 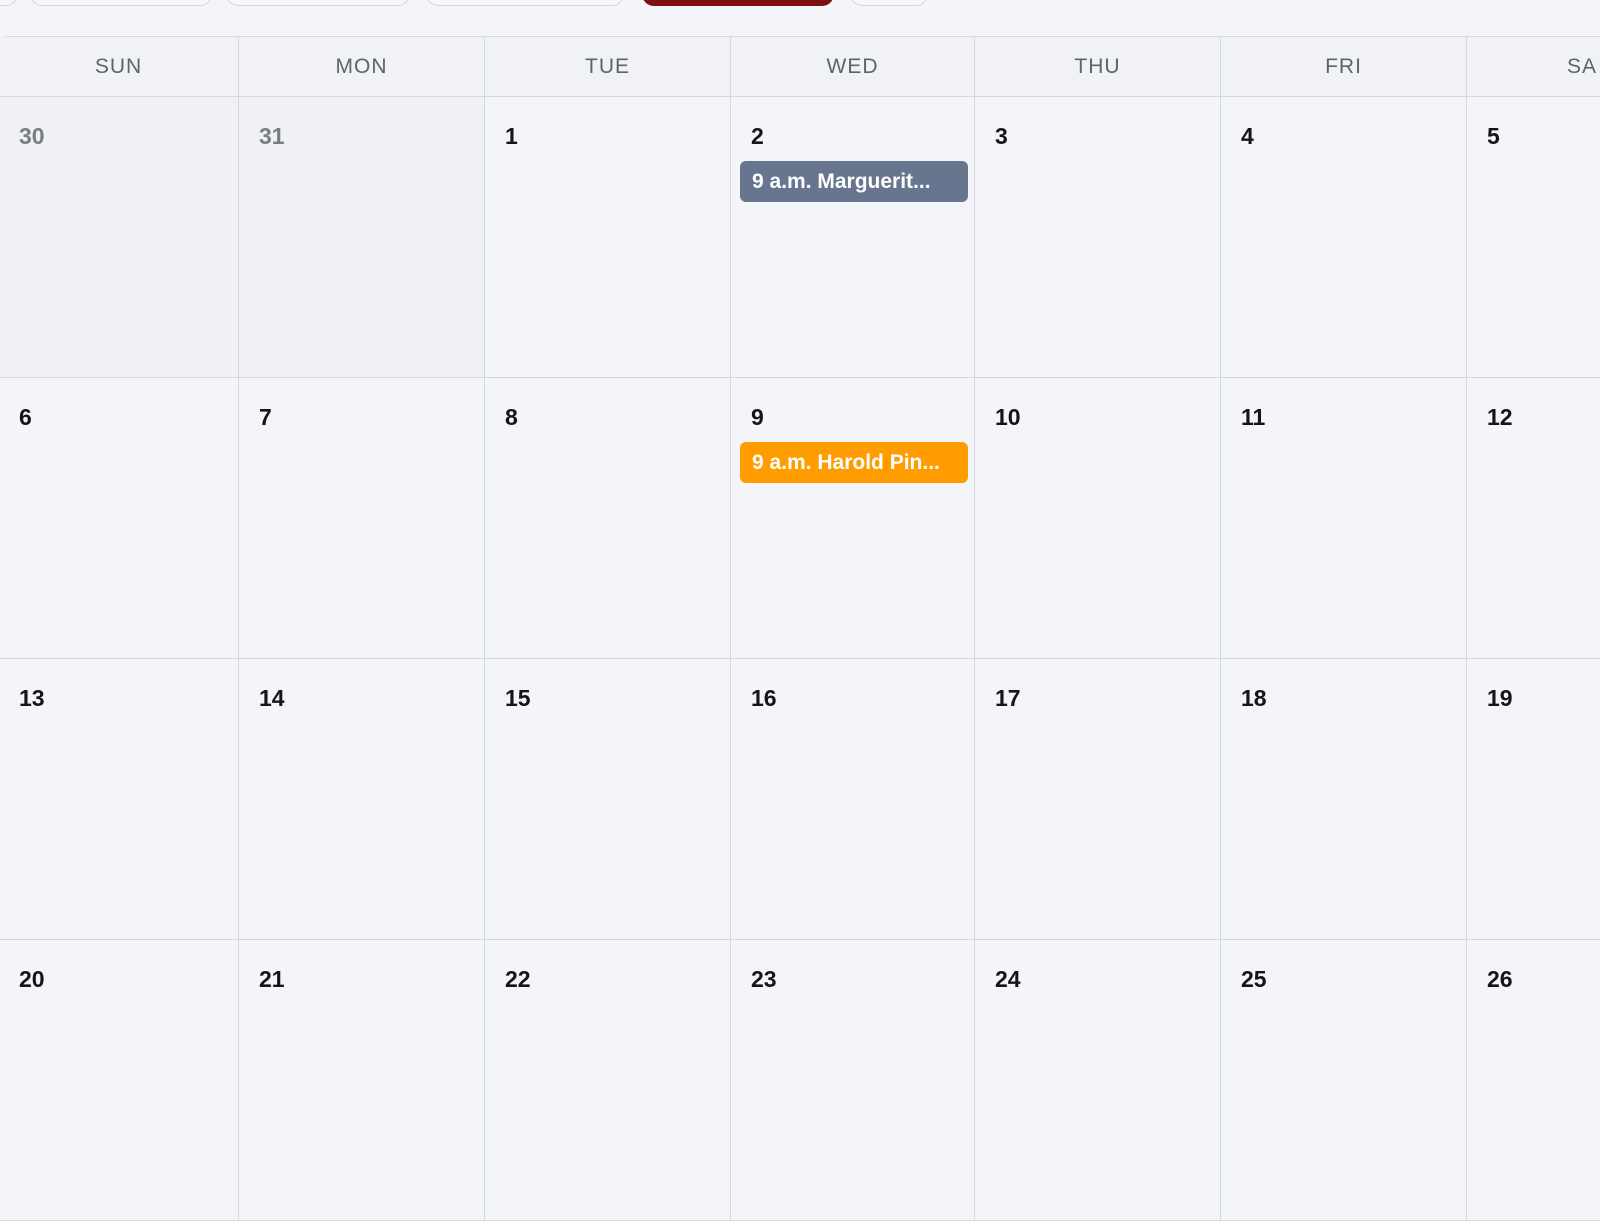 What do you see at coordinates (1500, 698) in the screenshot?
I see `day-number: 19` at bounding box center [1500, 698].